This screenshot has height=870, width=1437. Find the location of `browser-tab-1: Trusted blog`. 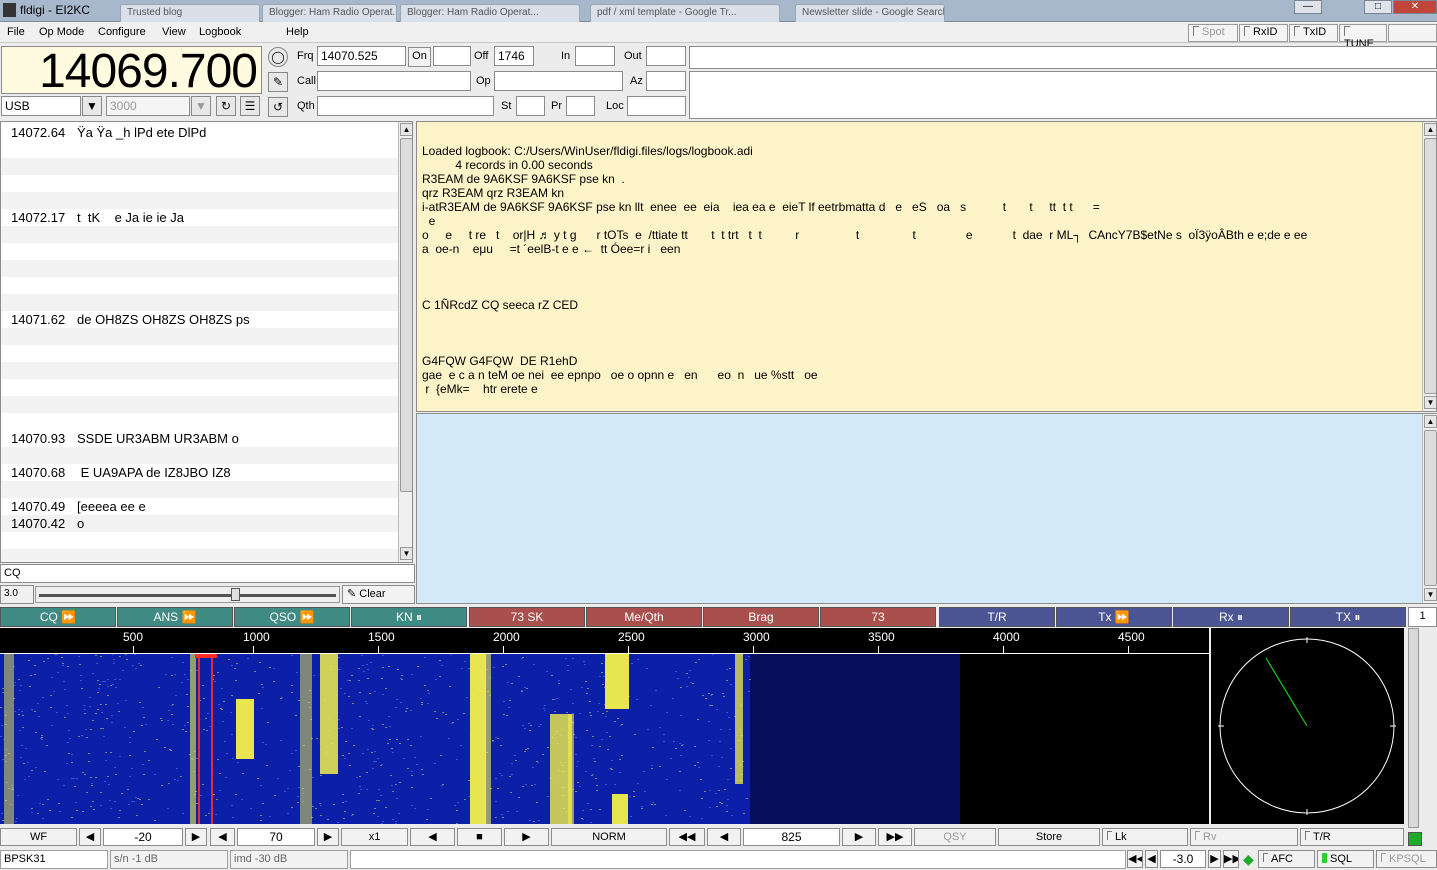

browser-tab-1: Trusted blog is located at coordinates (190, 13).